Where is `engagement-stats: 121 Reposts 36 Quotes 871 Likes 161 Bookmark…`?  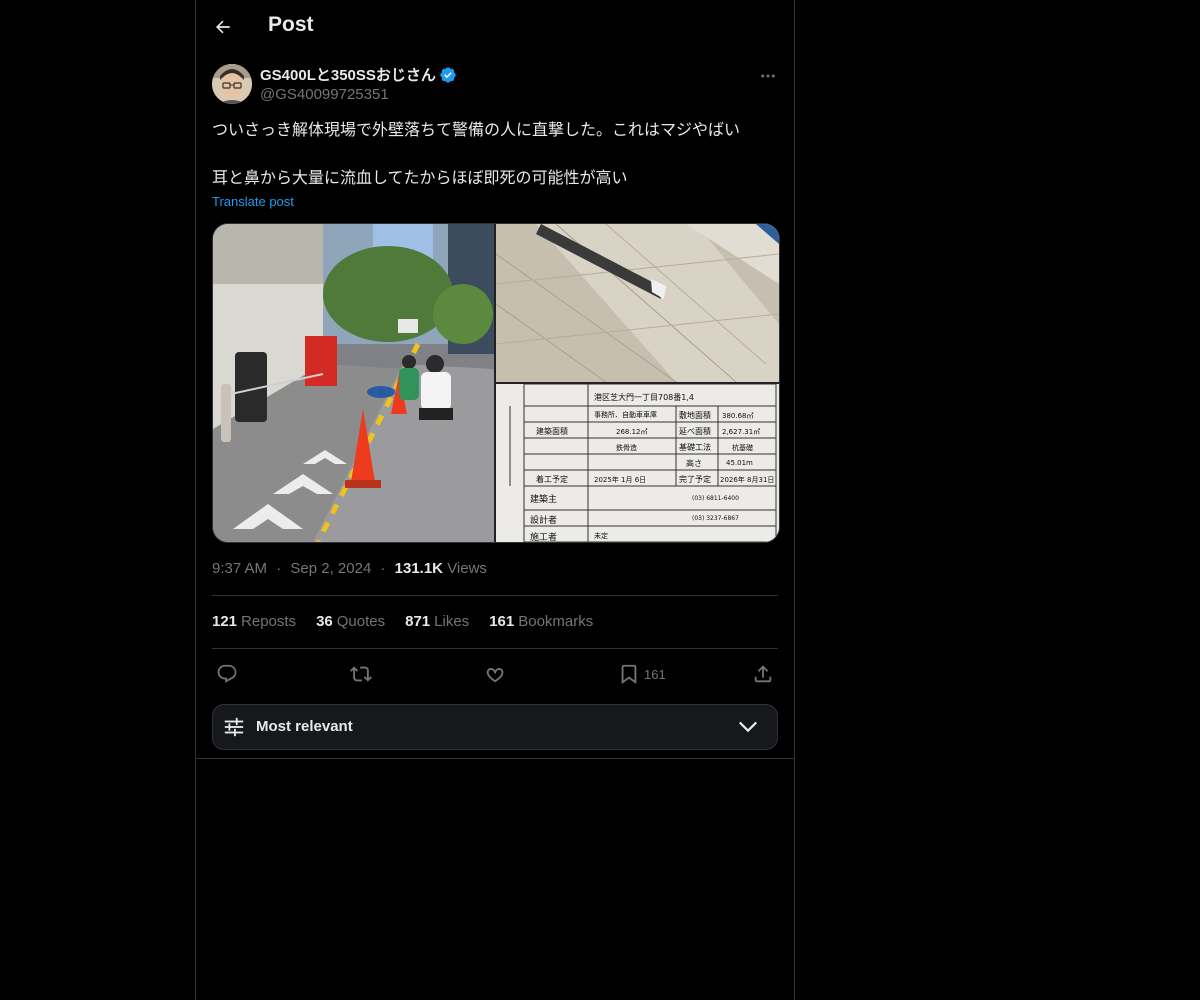
engagement-stats: 121 Reposts 36 Quotes 871 Likes 161 Bookmark… is located at coordinates (412, 621).